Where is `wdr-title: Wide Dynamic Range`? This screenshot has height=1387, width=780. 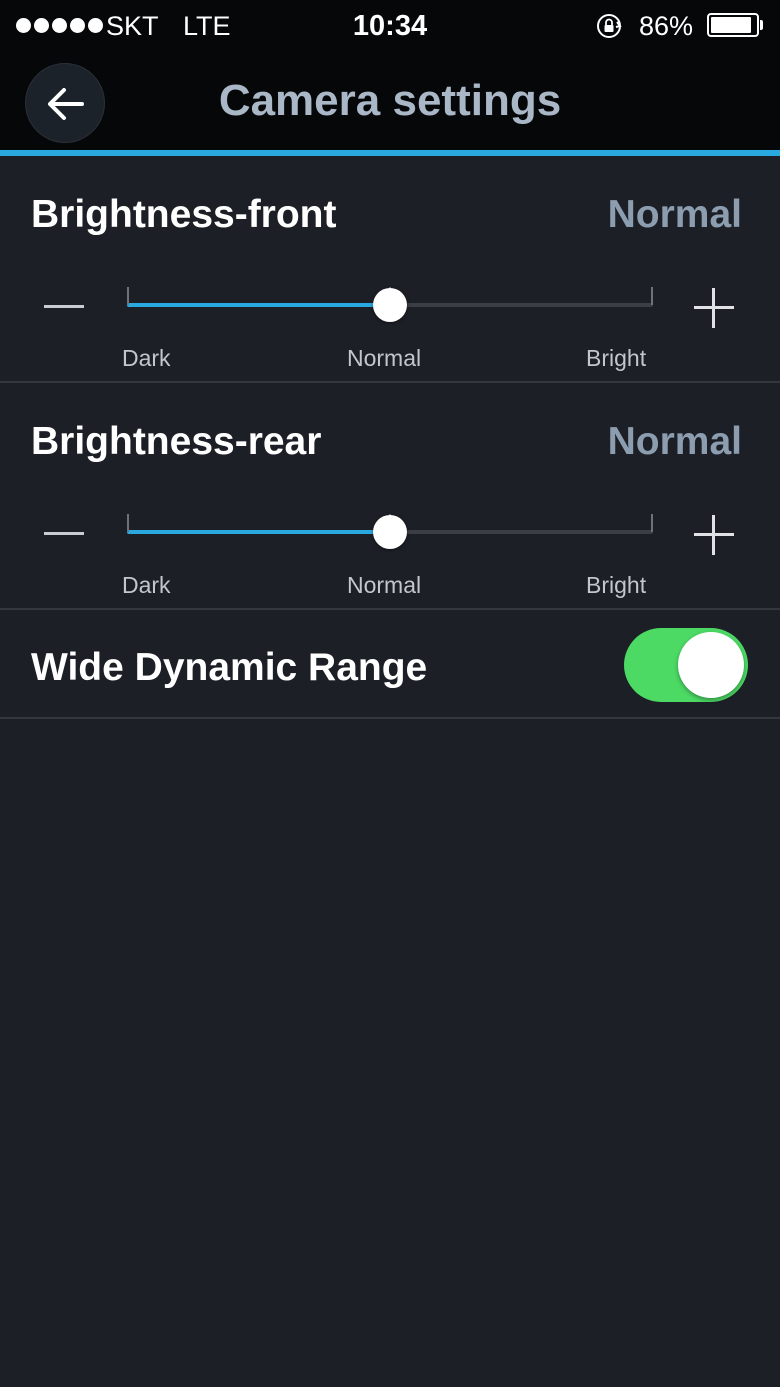
wdr-title: Wide Dynamic Range is located at coordinates (229, 667).